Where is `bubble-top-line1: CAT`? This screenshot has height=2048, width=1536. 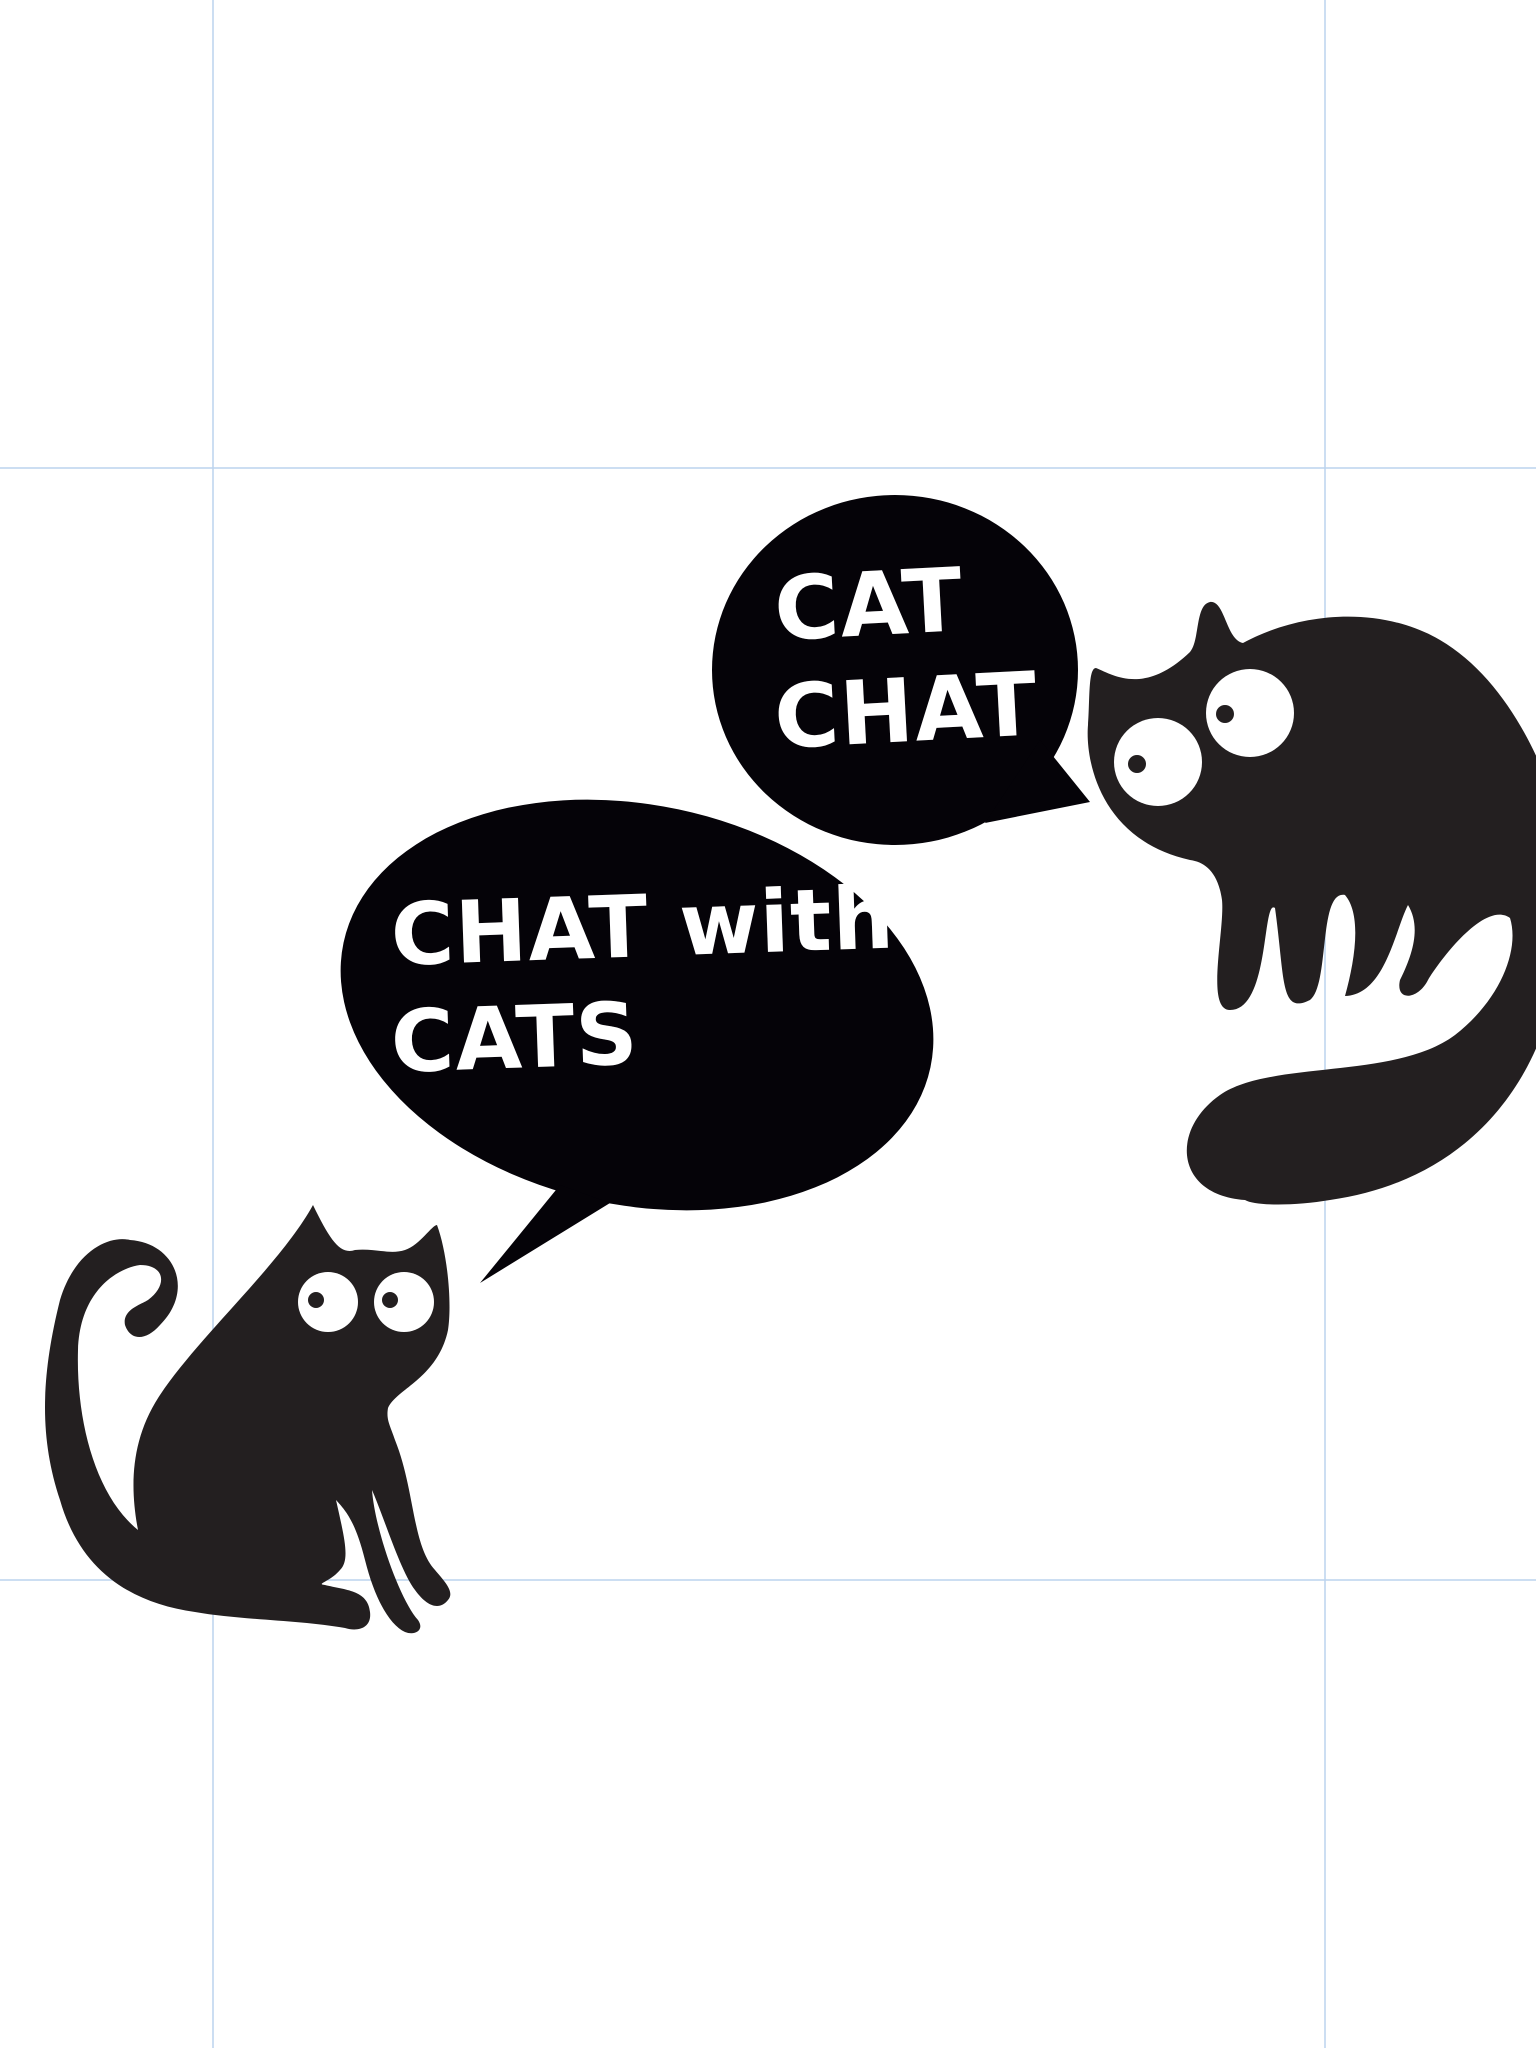 bubble-top-line1: CAT is located at coordinates (869, 604).